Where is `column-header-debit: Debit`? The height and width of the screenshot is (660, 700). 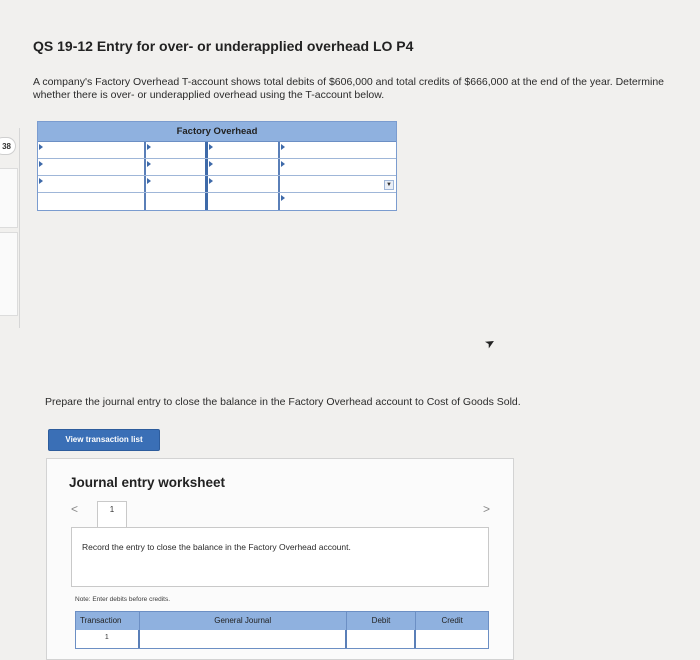
column-header-debit: Debit is located at coordinates (382, 621).